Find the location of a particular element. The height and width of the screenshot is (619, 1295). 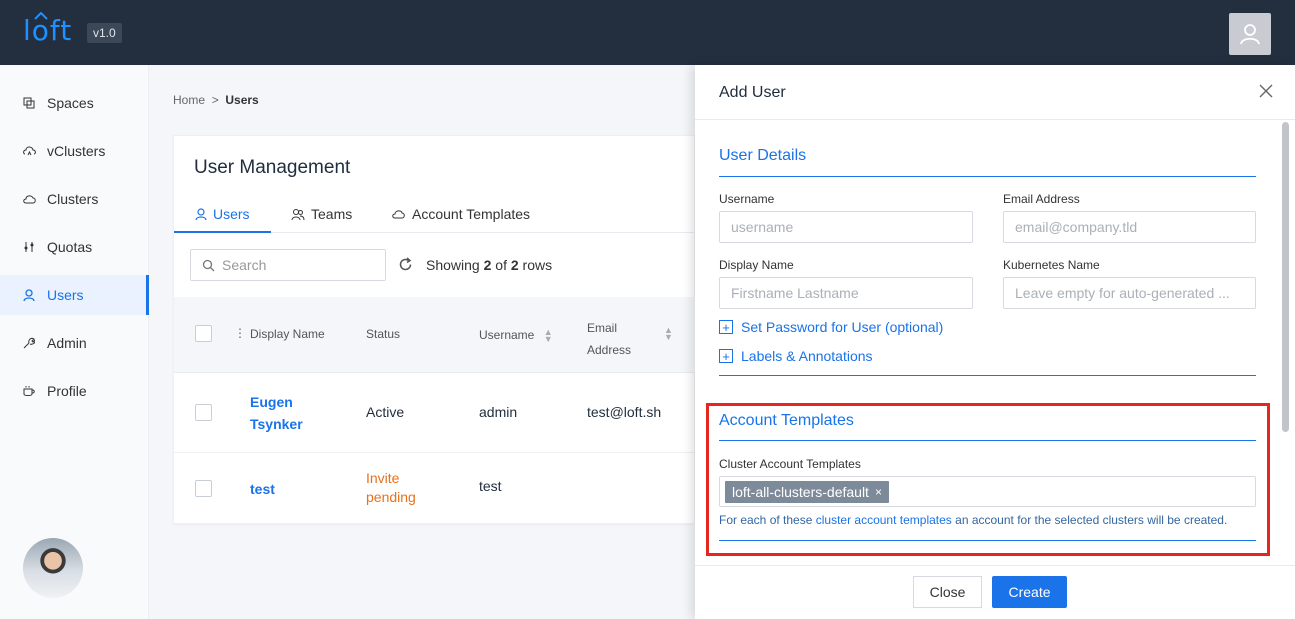

section-title-user-details: User Details is located at coordinates (763, 155).